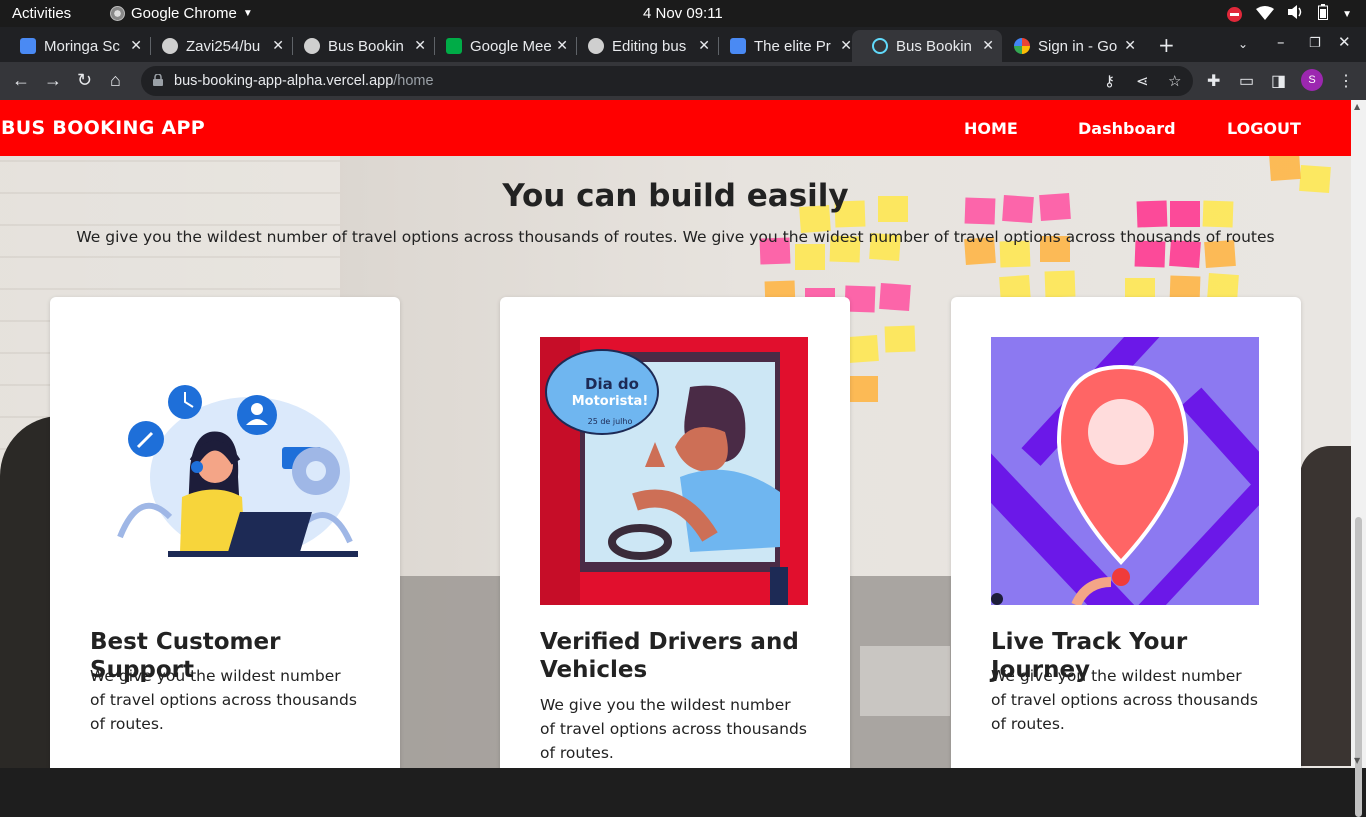 The image size is (1366, 817). I want to click on tab-bus-booking-active: Bus Bookin ✕, so click(927, 46).